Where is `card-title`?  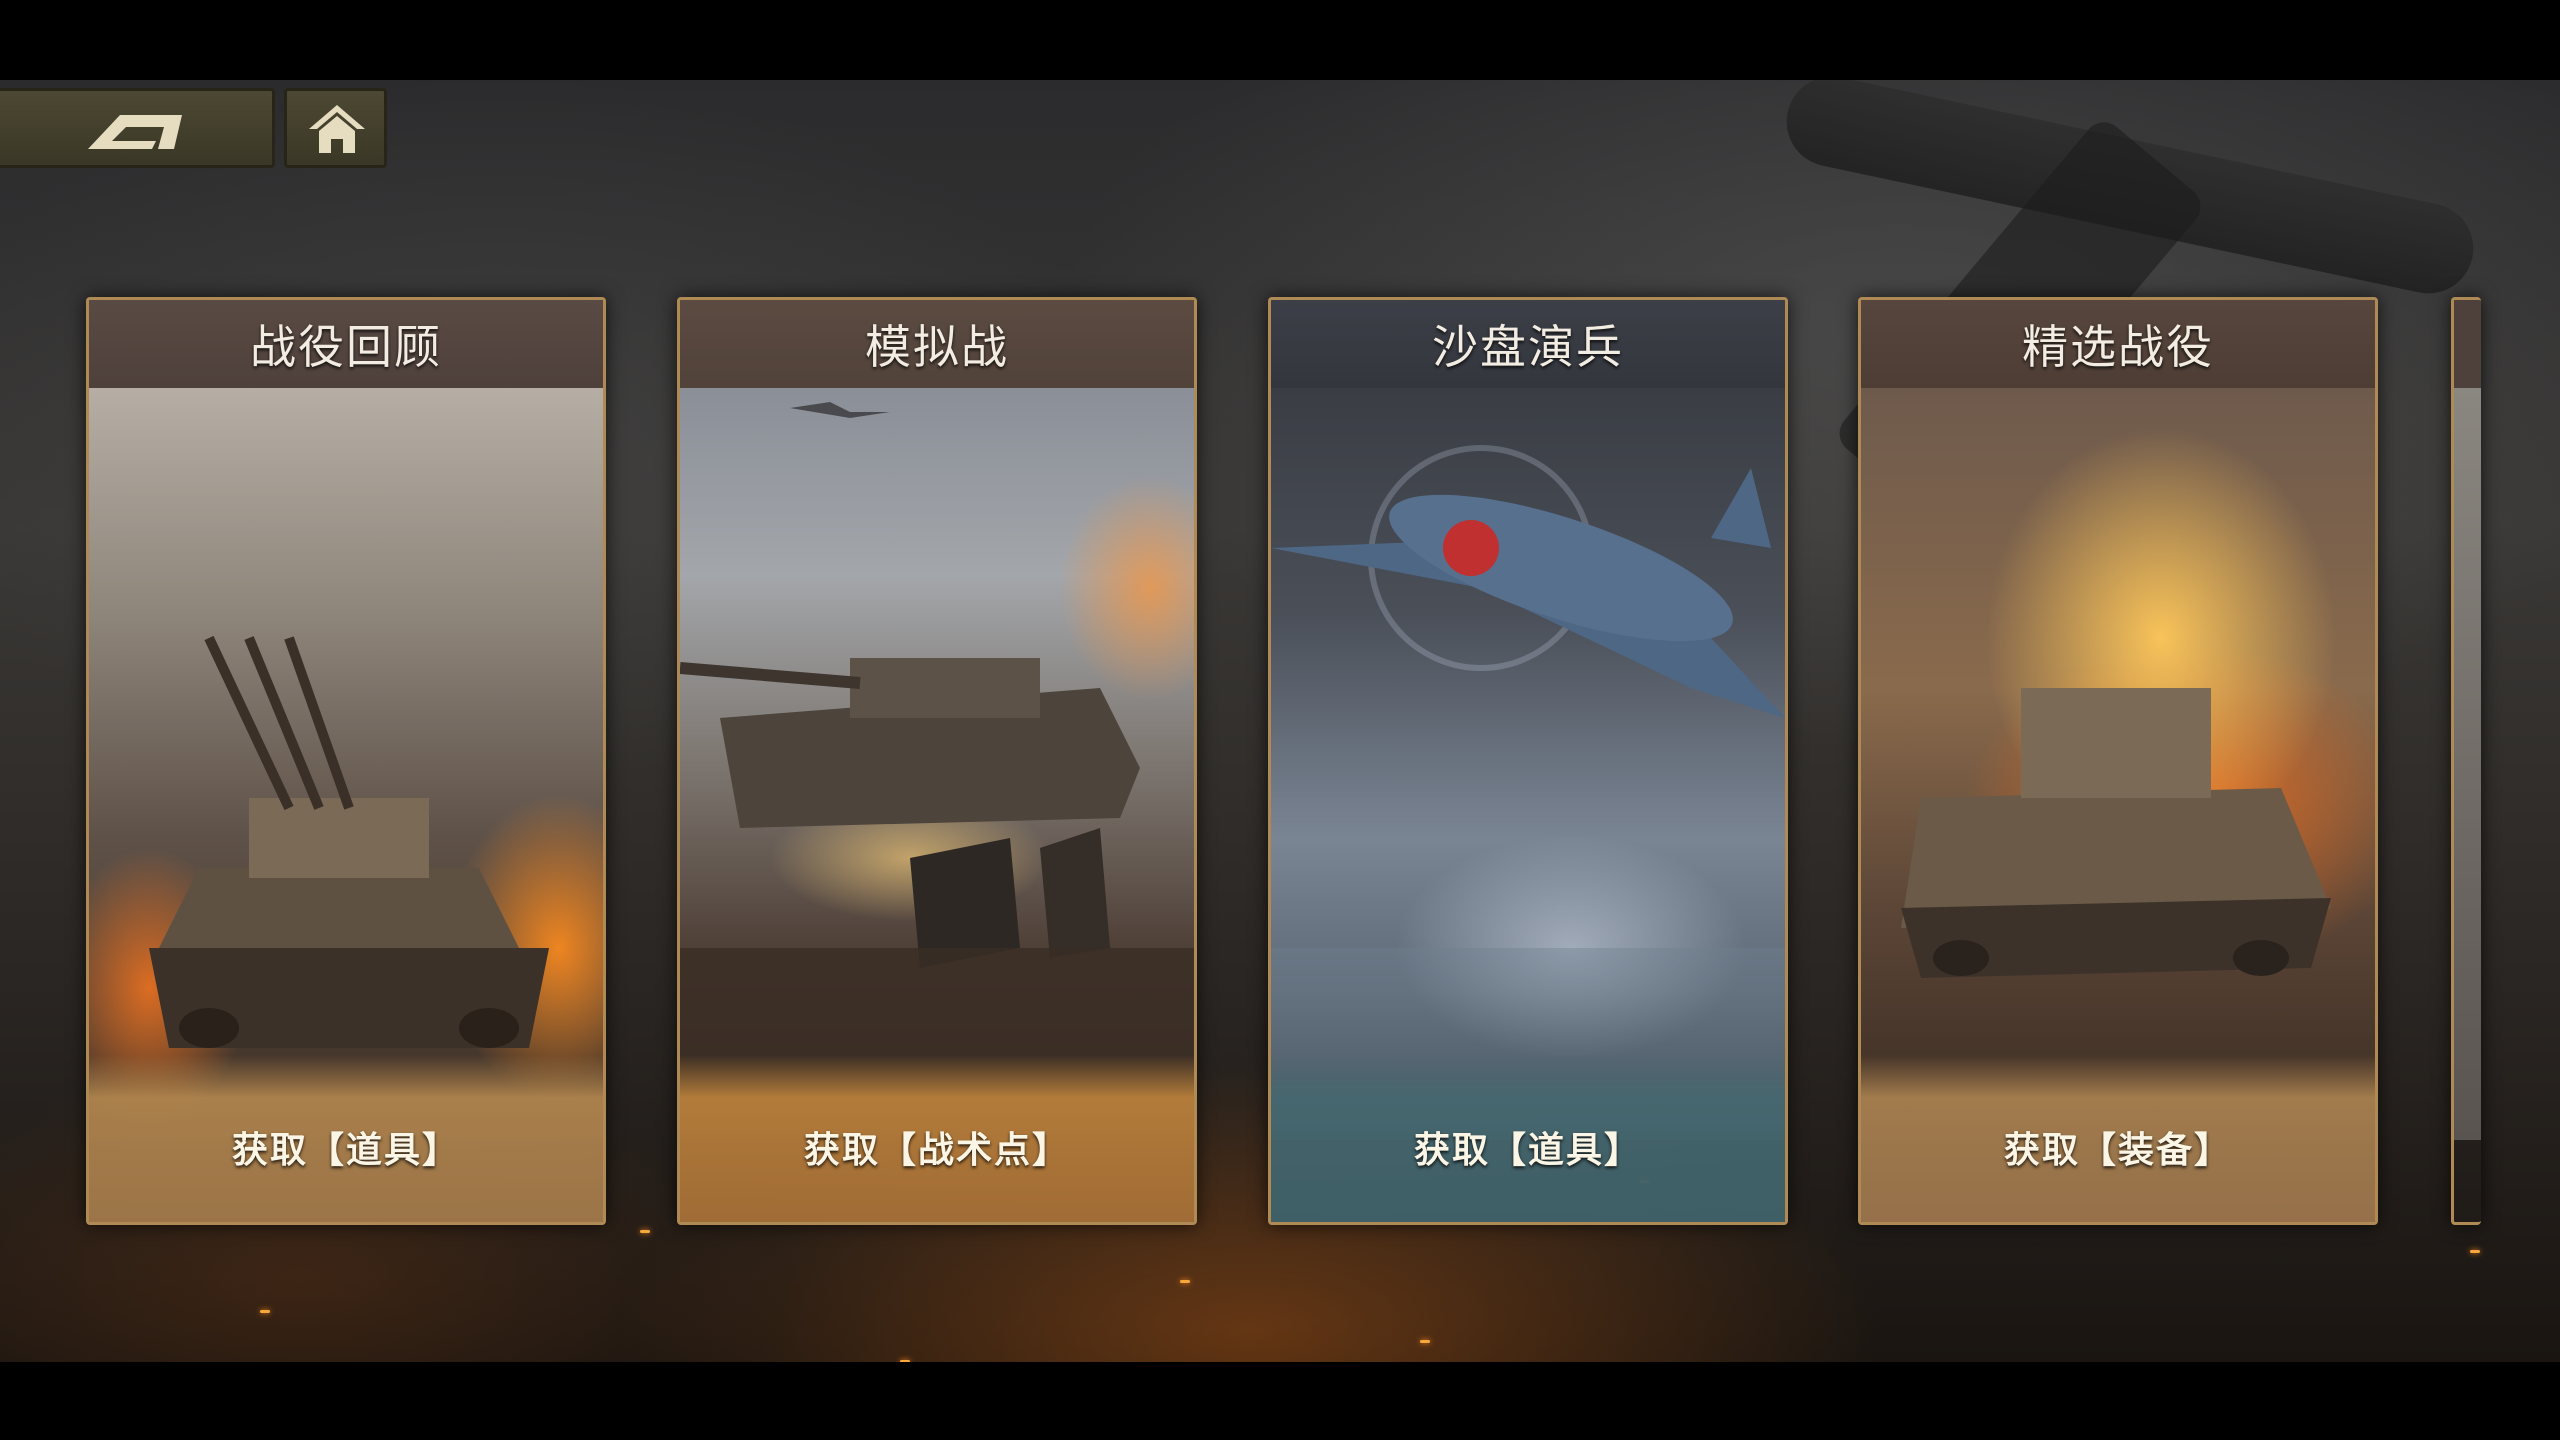 card-title is located at coordinates (2467, 344).